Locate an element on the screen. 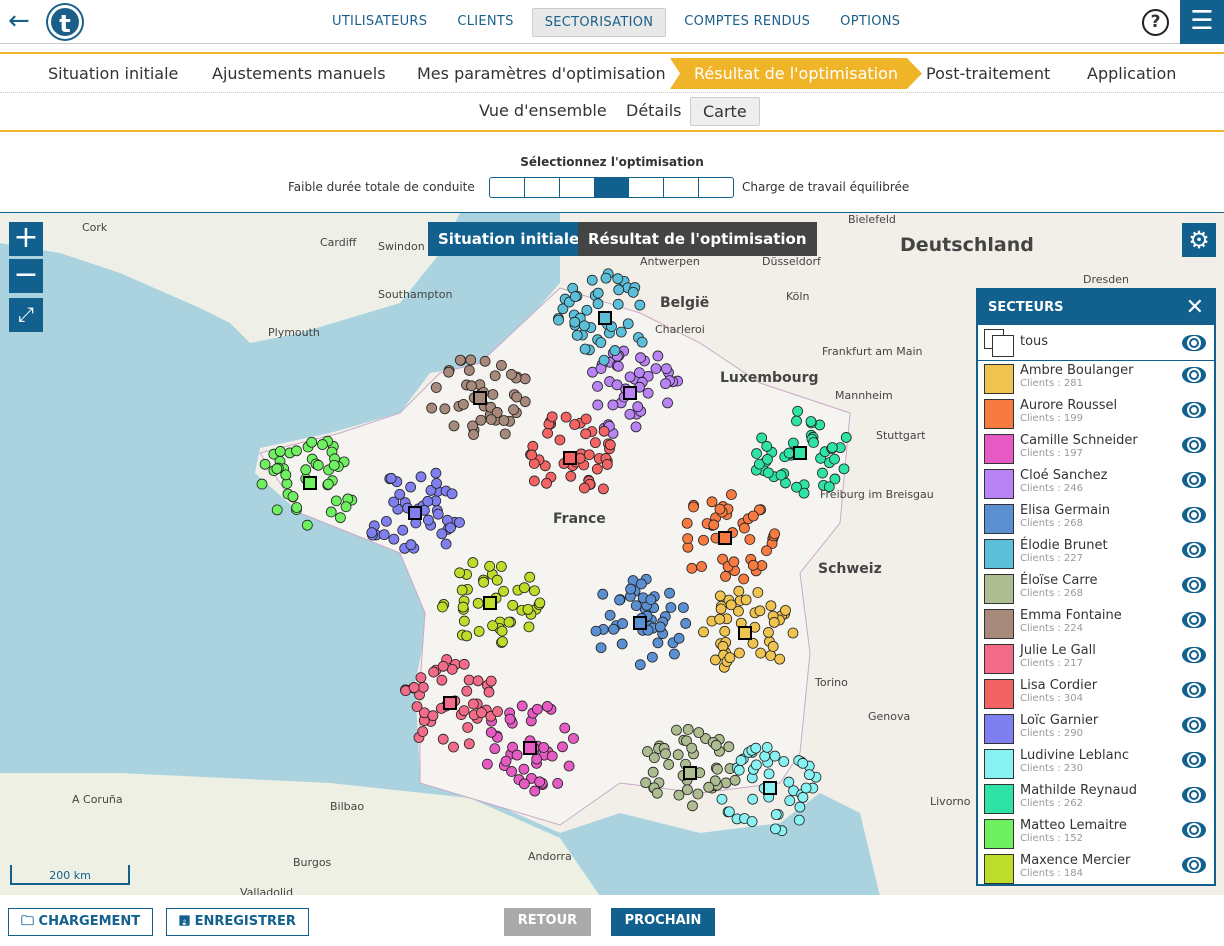 The height and width of the screenshot is (946, 1224). nav-item-sectorisation: SECTORISATION is located at coordinates (599, 22).